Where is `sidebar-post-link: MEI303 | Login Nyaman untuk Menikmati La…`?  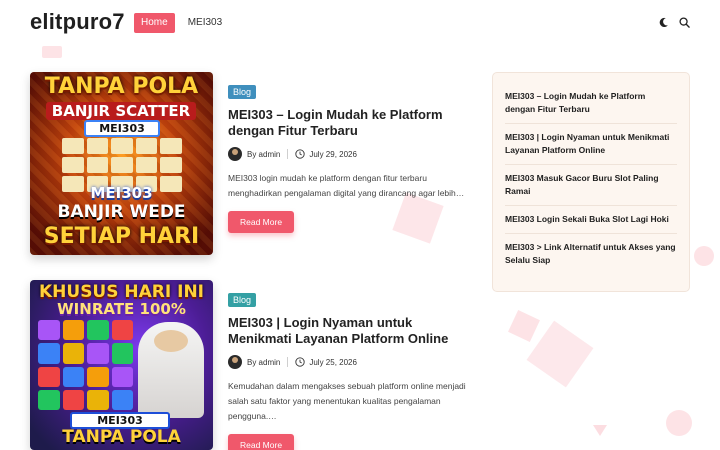
sidebar-post-link: MEI303 | Login Nyaman untuk Menikmati La… is located at coordinates (591, 144).